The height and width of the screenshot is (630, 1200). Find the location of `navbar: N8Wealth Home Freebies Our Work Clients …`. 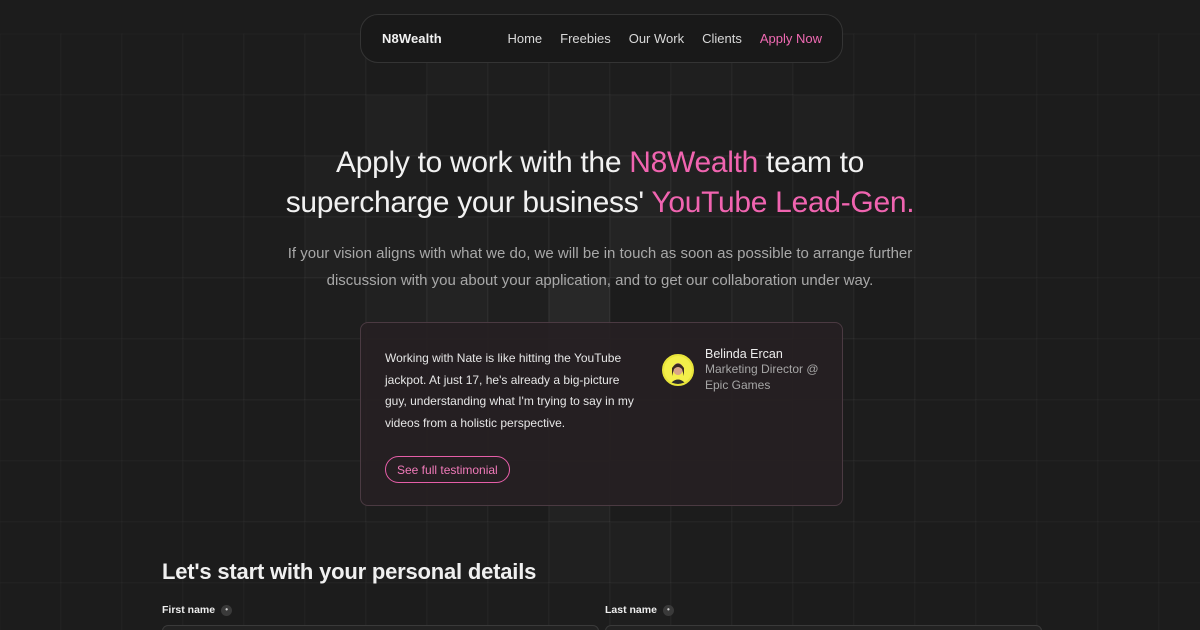

navbar: N8Wealth Home Freebies Our Work Clients … is located at coordinates (601, 38).